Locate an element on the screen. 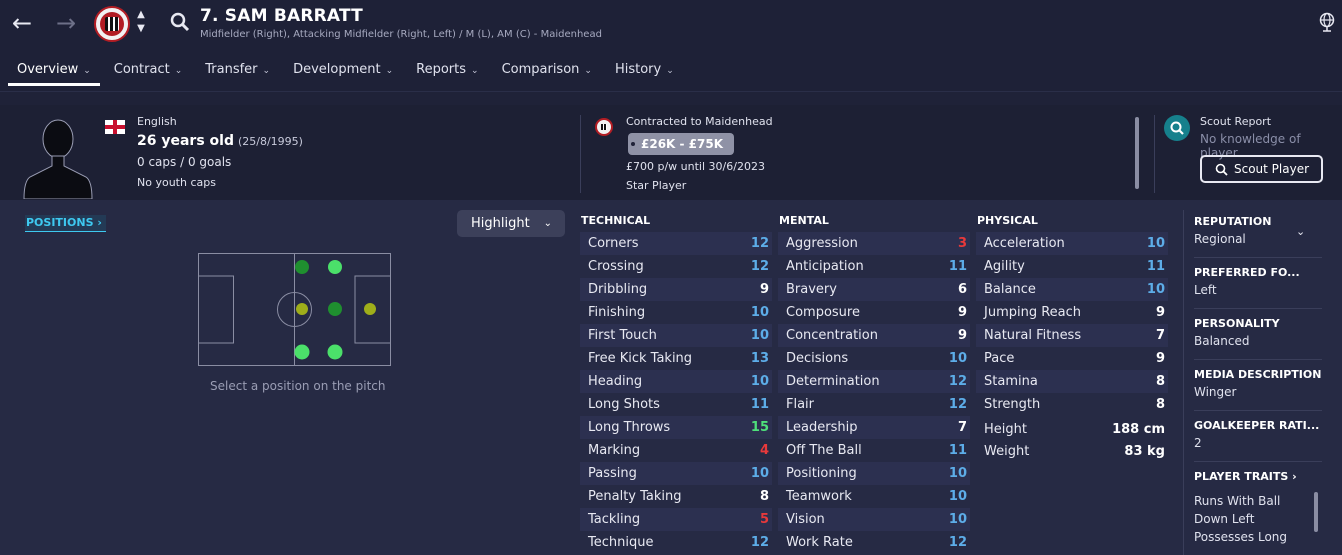 The width and height of the screenshot is (1342, 555). transfer-value-badge: £26K - £75K is located at coordinates (681, 144).